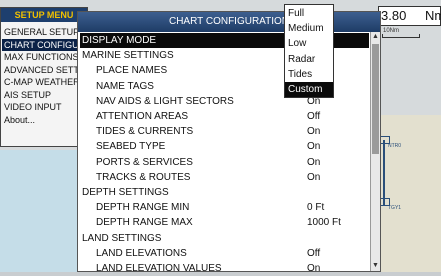 This screenshot has height=276, width=441. I want to click on settings-row-label: DEPTH RANGE MAX, so click(144, 223).